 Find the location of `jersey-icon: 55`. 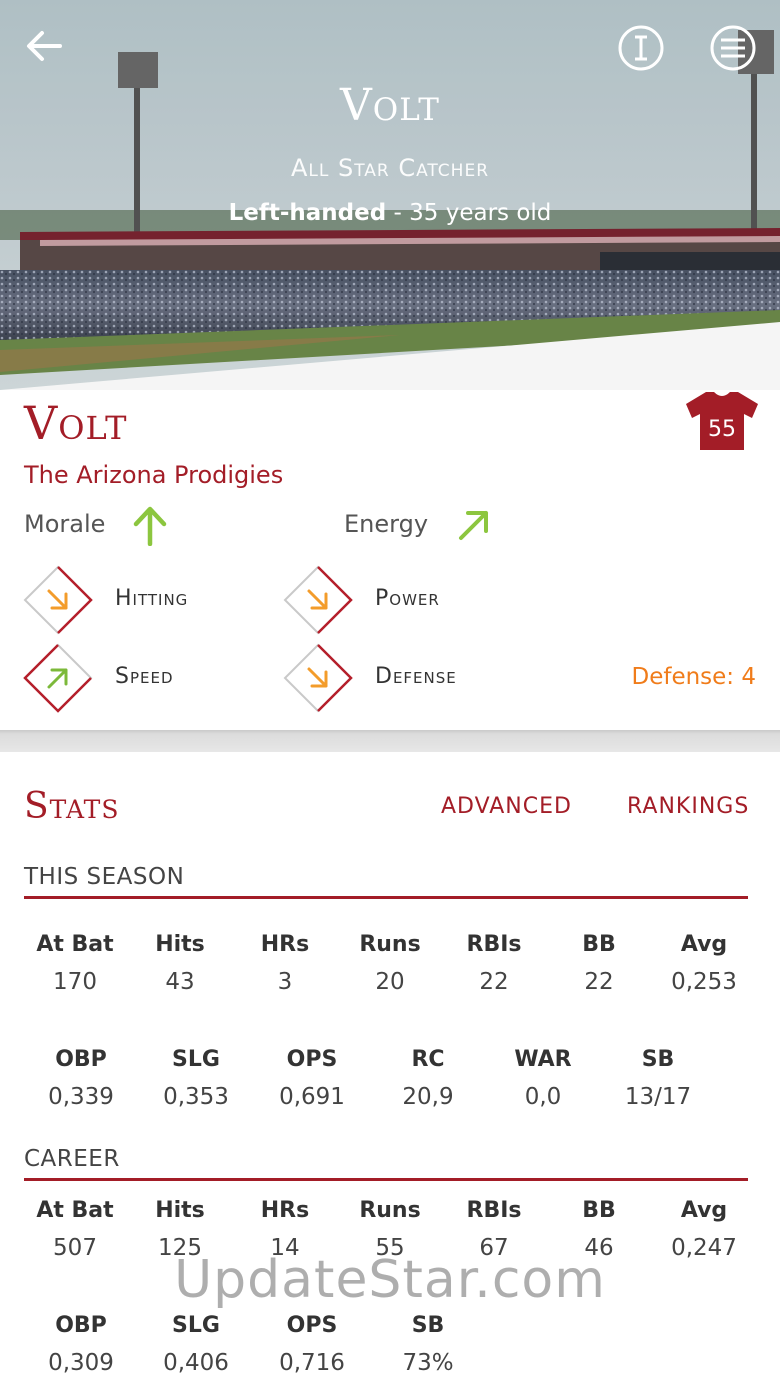

jersey-icon: 55 is located at coordinates (722, 421).